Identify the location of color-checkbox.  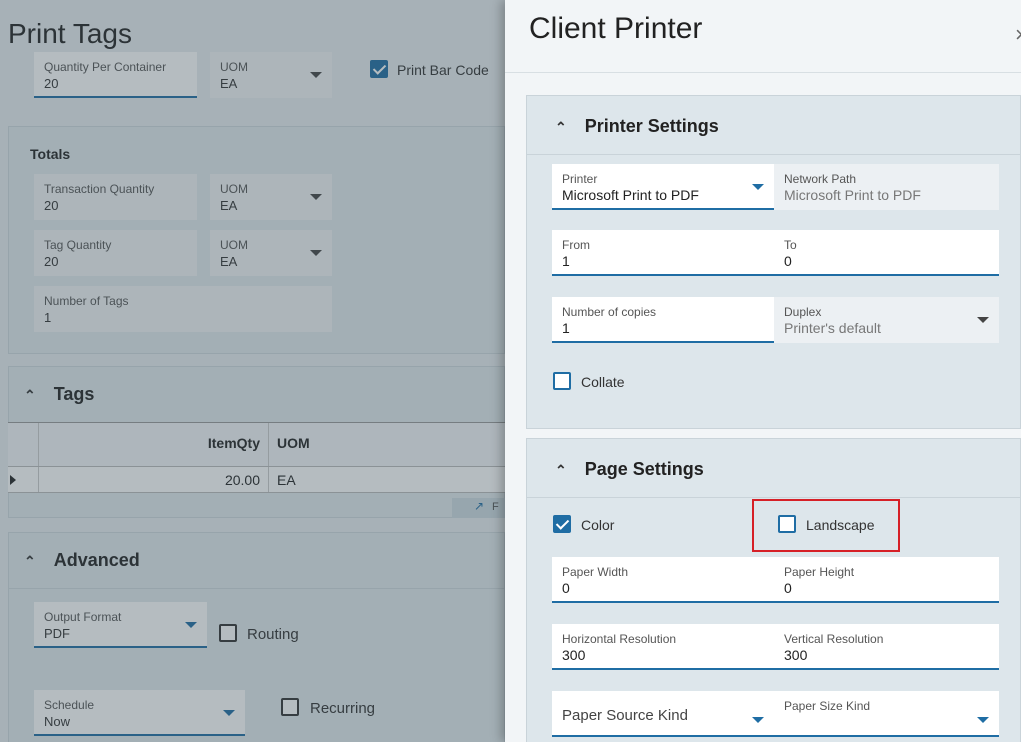
(562, 524).